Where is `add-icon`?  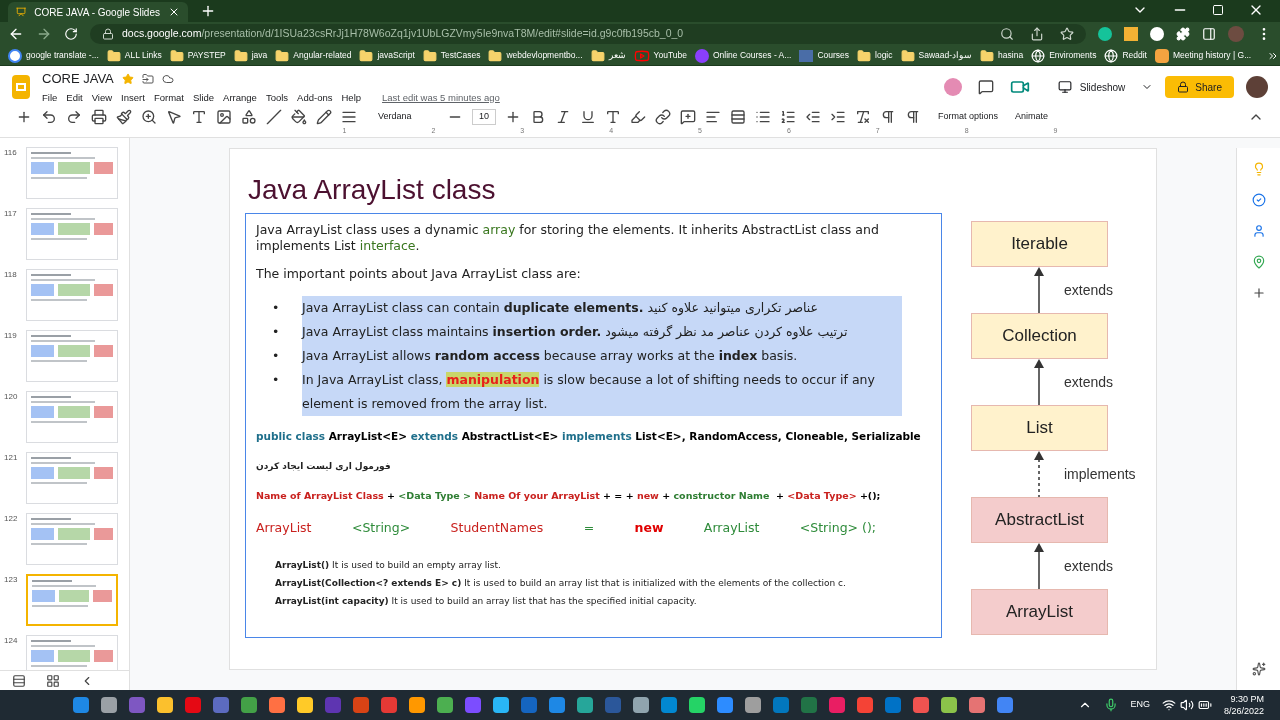 add-icon is located at coordinates (1258, 293).